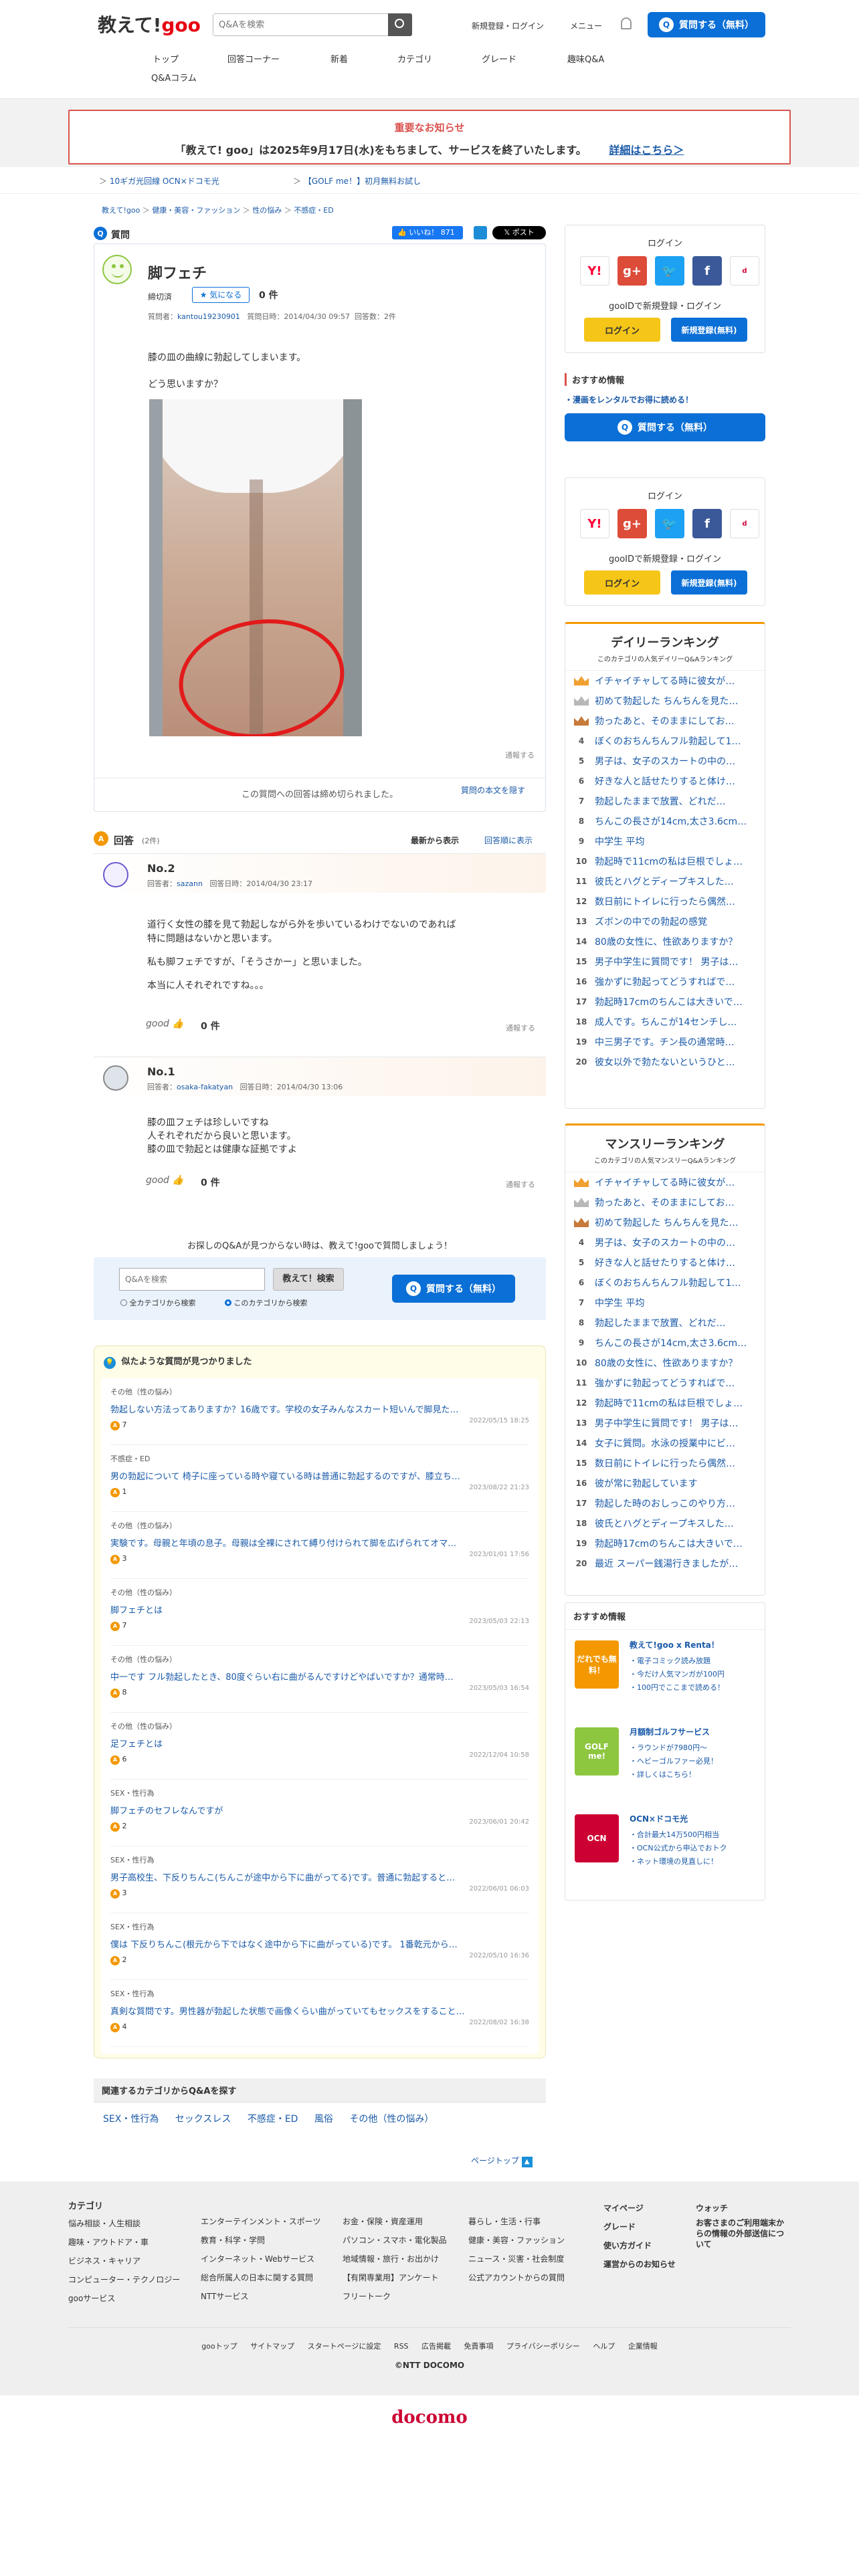 The height and width of the screenshot is (2576, 859). I want to click on similar-question-link: 足フェチとは, so click(319, 1743).